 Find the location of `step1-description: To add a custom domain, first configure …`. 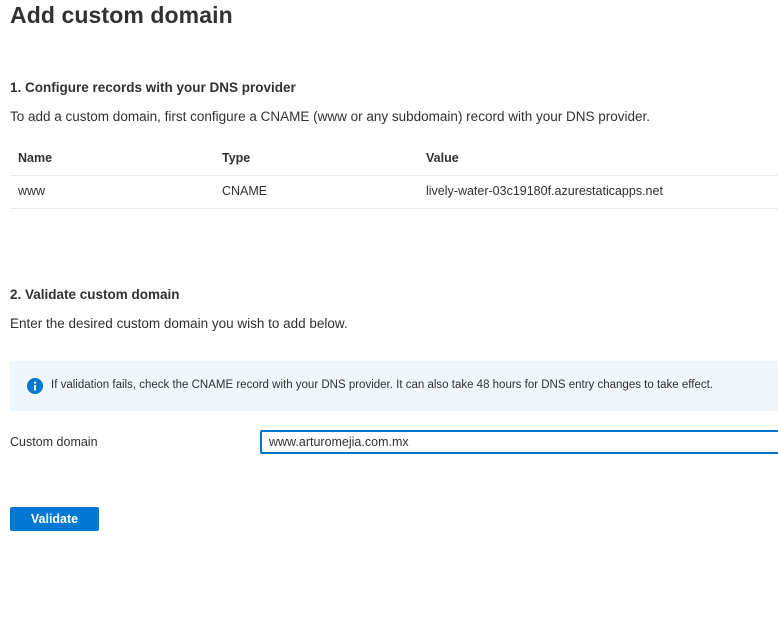

step1-description: To add a custom domain, first configure … is located at coordinates (330, 116).